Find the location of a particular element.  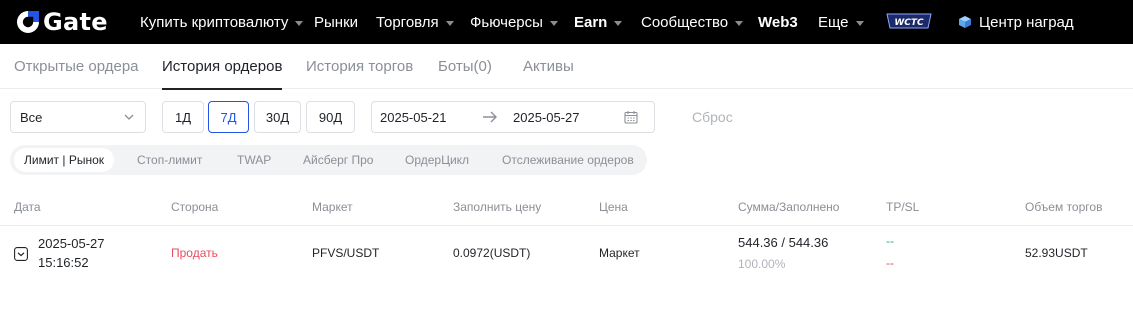

gift-cube-icon is located at coordinates (965, 22).